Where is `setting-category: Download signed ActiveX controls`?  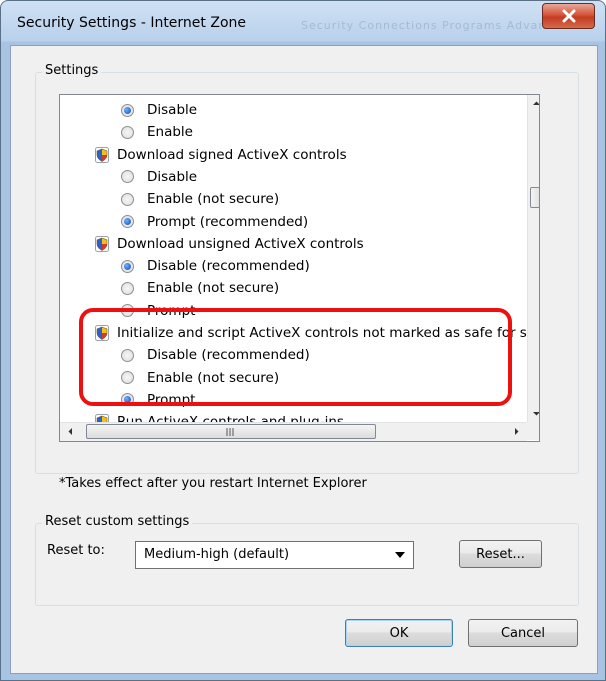 setting-category: Download signed ActiveX controls is located at coordinates (221, 155).